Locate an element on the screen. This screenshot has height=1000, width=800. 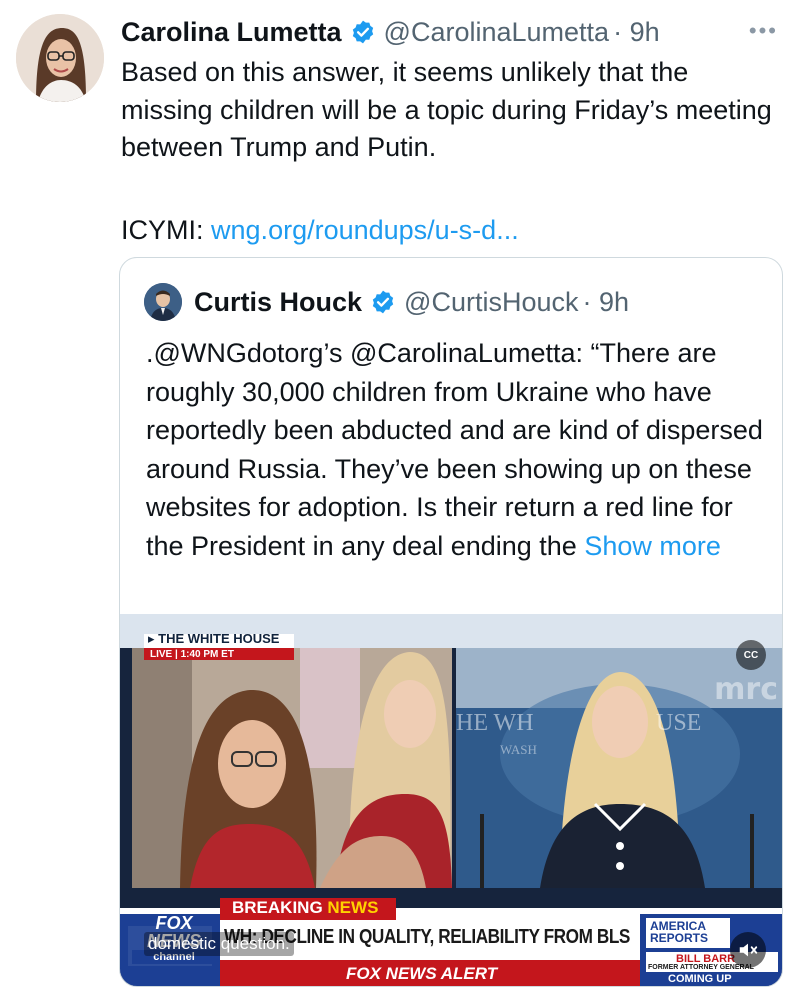
quoted-author-avatar is located at coordinates (163, 302).